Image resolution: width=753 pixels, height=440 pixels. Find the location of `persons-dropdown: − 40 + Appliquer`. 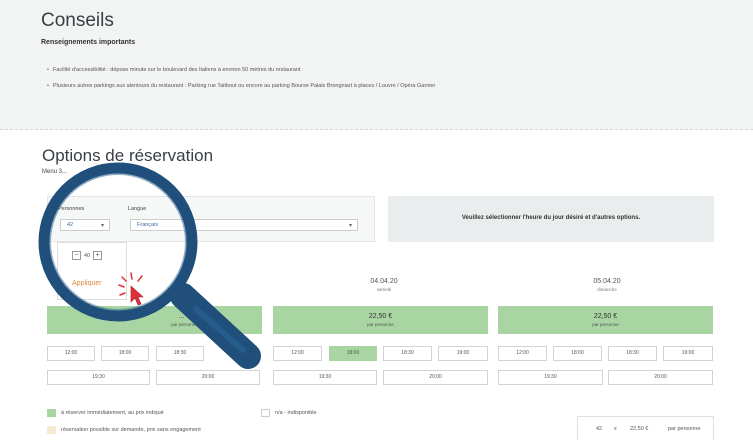

persons-dropdown: − 40 + Appliquer is located at coordinates (92, 271).